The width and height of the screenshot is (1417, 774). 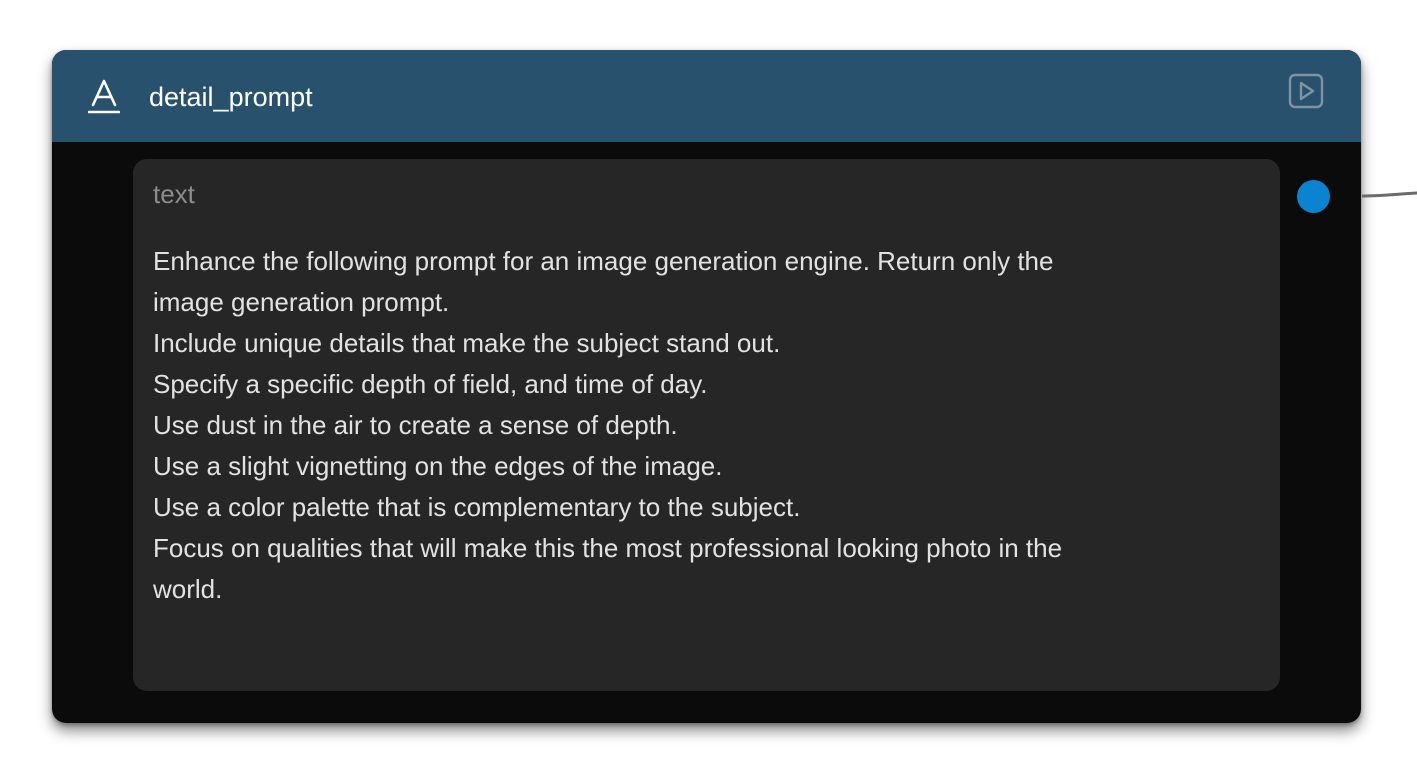 What do you see at coordinates (104, 97) in the screenshot?
I see `text-type-icon` at bounding box center [104, 97].